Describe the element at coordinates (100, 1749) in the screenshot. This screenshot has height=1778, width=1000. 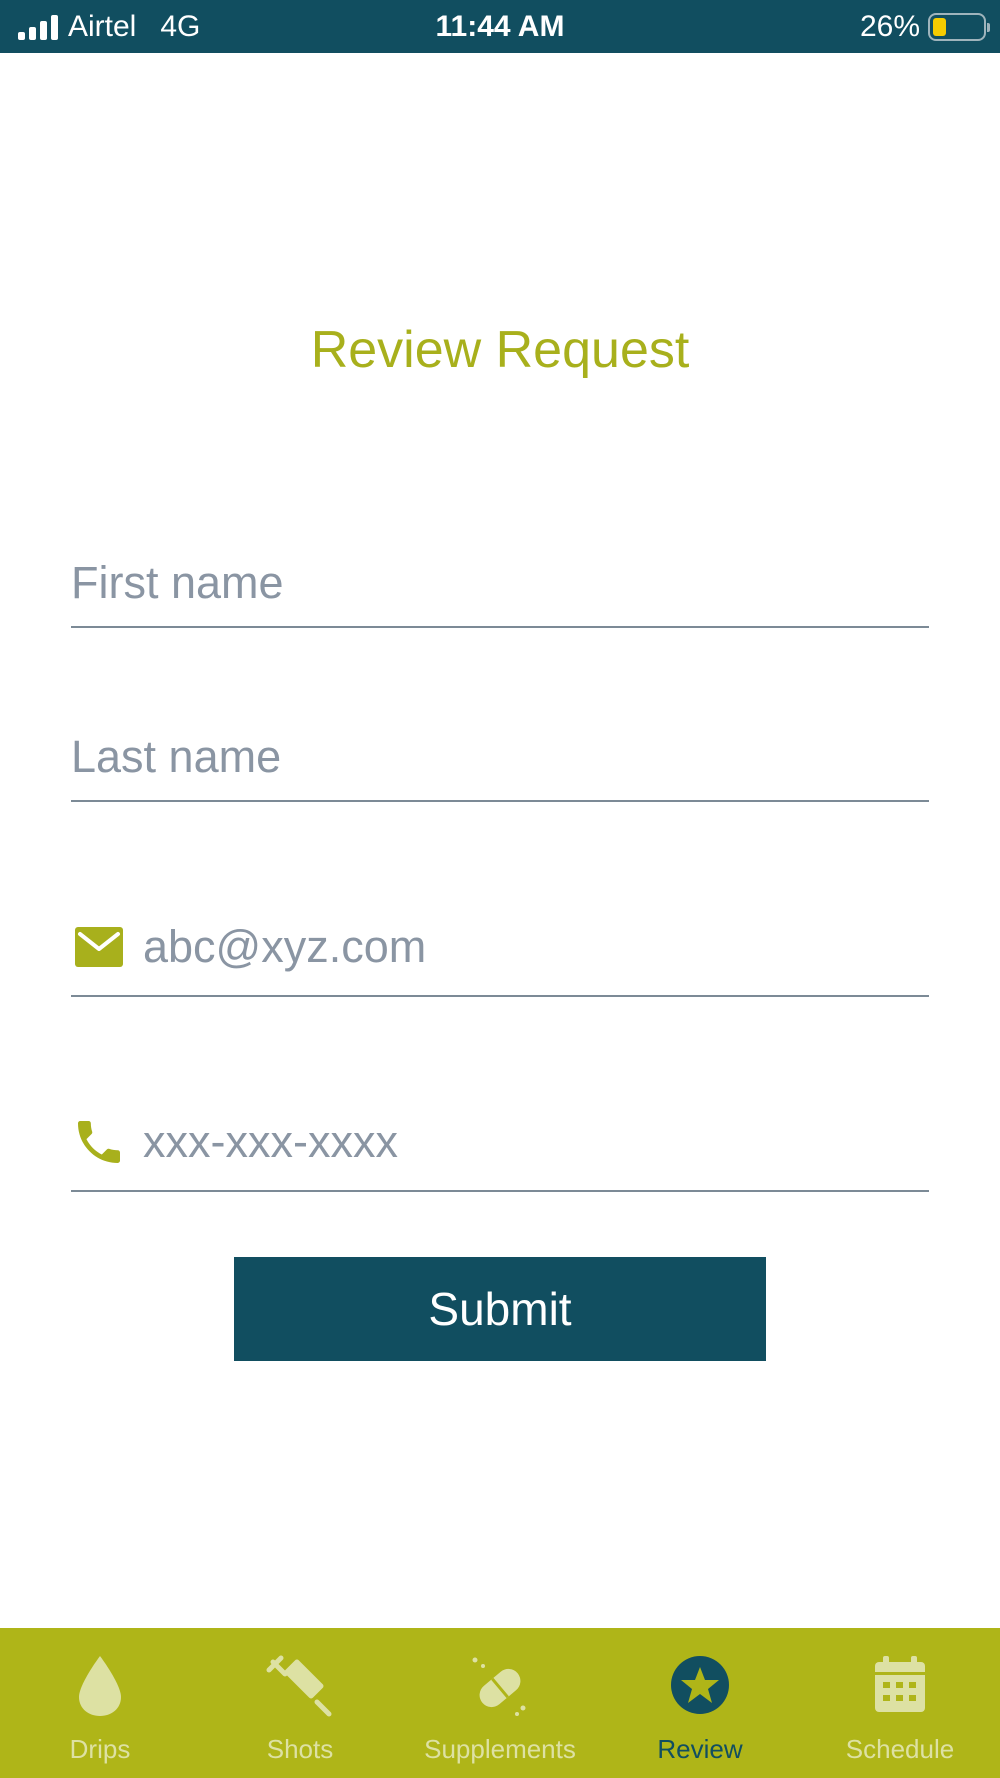
I see `tab-label: Drips` at that location.